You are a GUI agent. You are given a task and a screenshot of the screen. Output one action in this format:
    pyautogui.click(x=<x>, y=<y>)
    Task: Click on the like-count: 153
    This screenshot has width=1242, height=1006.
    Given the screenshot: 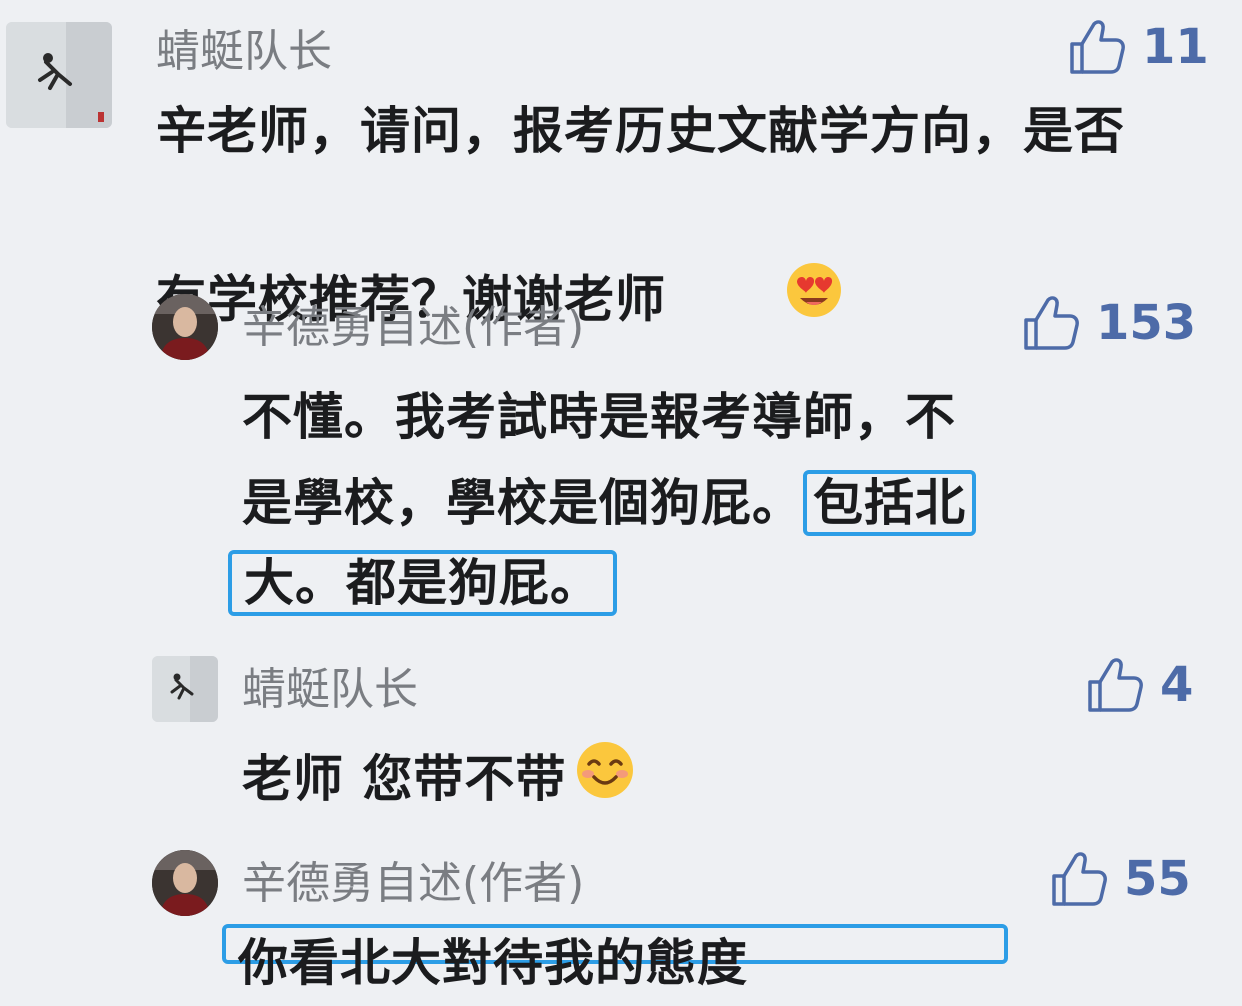 What is the action you would take?
    pyautogui.click(x=1146, y=323)
    